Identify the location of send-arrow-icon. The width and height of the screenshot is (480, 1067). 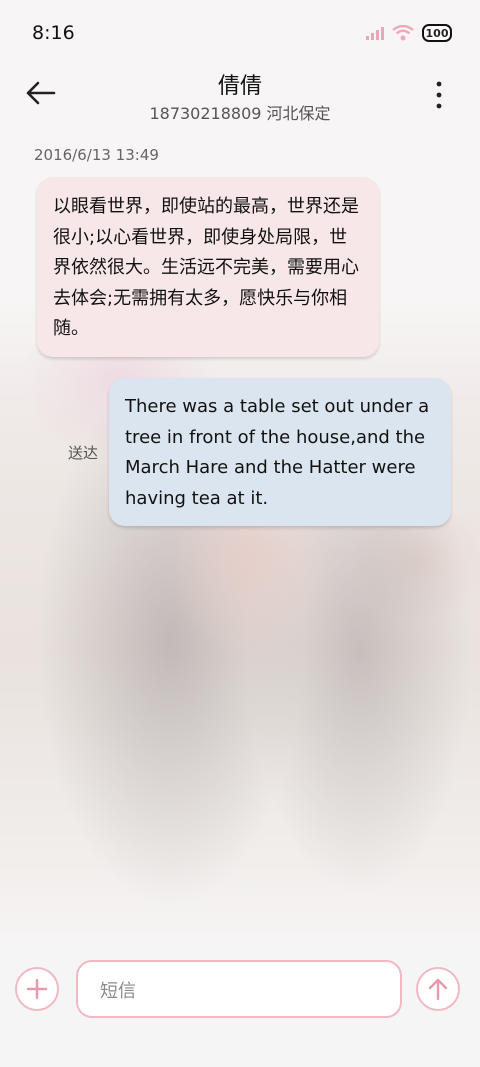
(438, 989).